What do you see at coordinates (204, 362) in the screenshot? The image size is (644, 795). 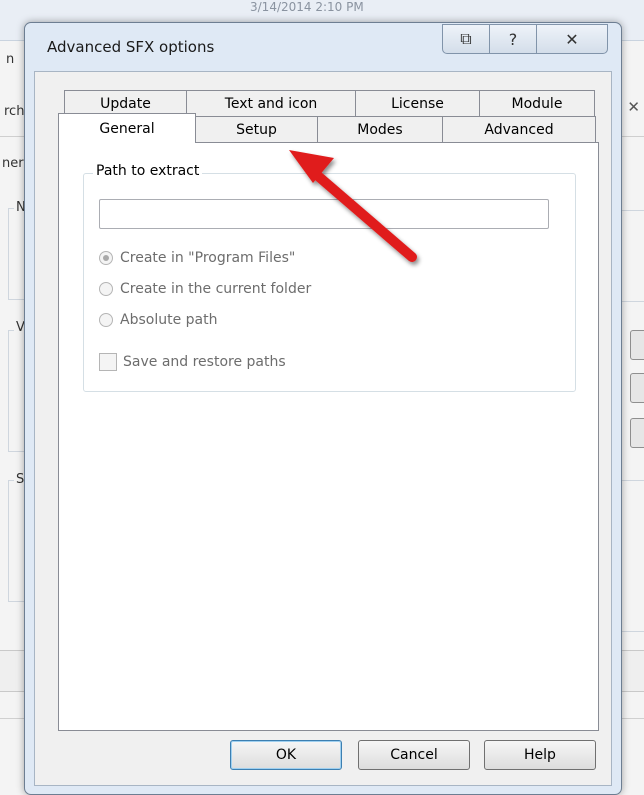 I see `checkbox-label: Save and restore paths` at bounding box center [204, 362].